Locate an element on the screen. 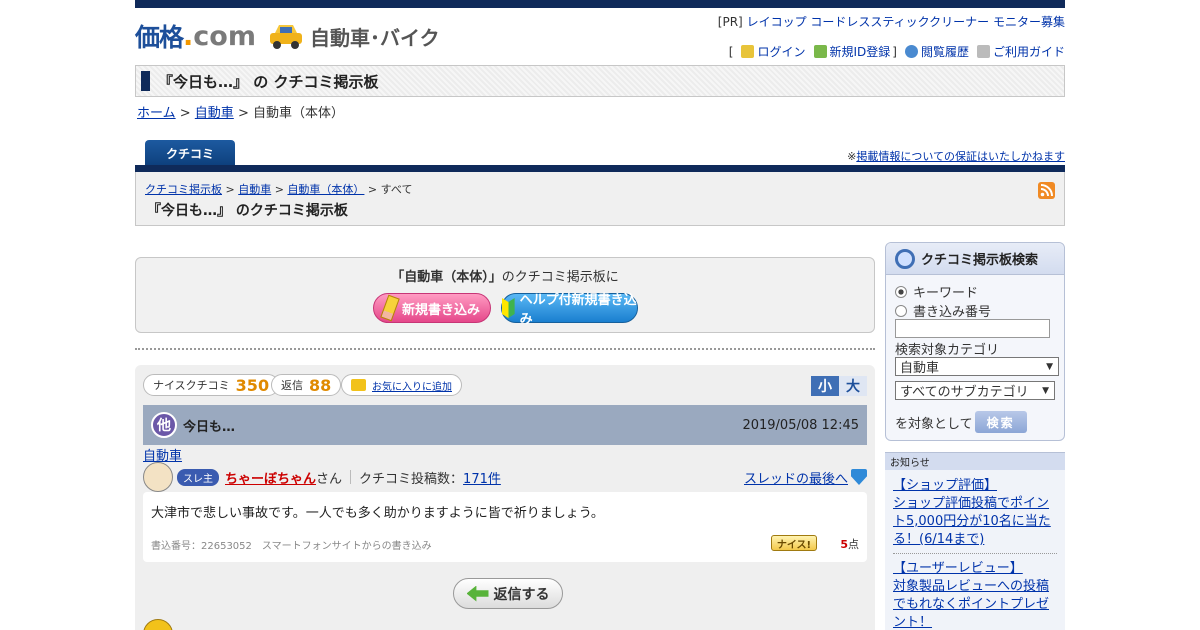 Image resolution: width=1200 pixels, height=630 pixels. site-logo: 価格 .com 自動車･バイク is located at coordinates (287, 36).